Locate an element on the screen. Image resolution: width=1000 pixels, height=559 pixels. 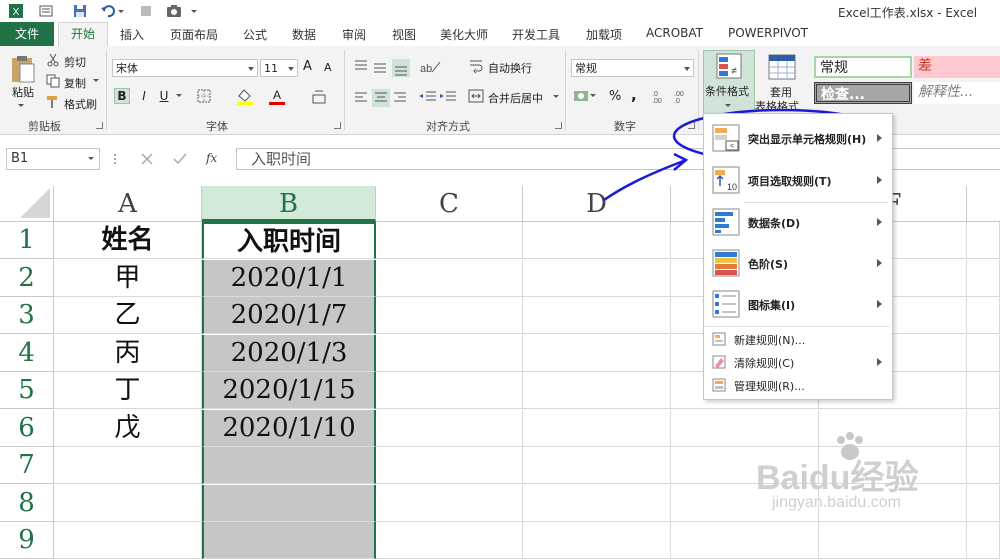
wrap-text-icon is located at coordinates (476, 66).